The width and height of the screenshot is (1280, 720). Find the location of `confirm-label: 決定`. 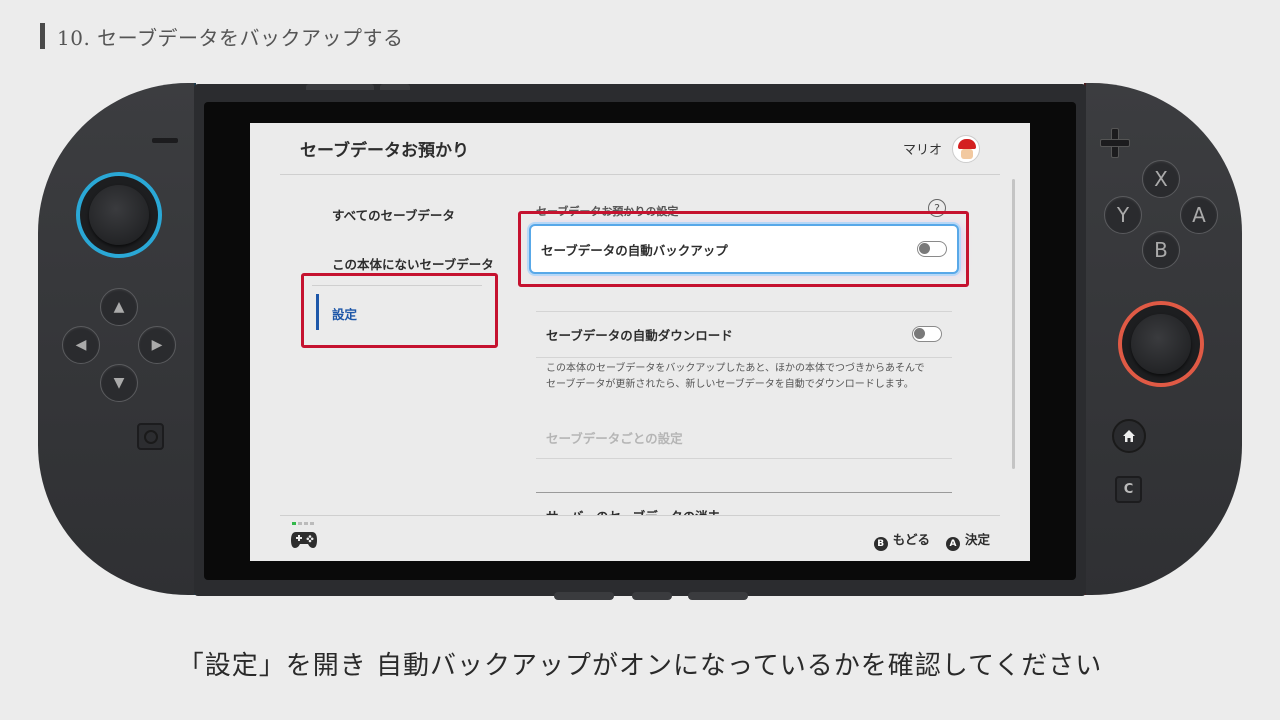

confirm-label: 決定 is located at coordinates (977, 539).